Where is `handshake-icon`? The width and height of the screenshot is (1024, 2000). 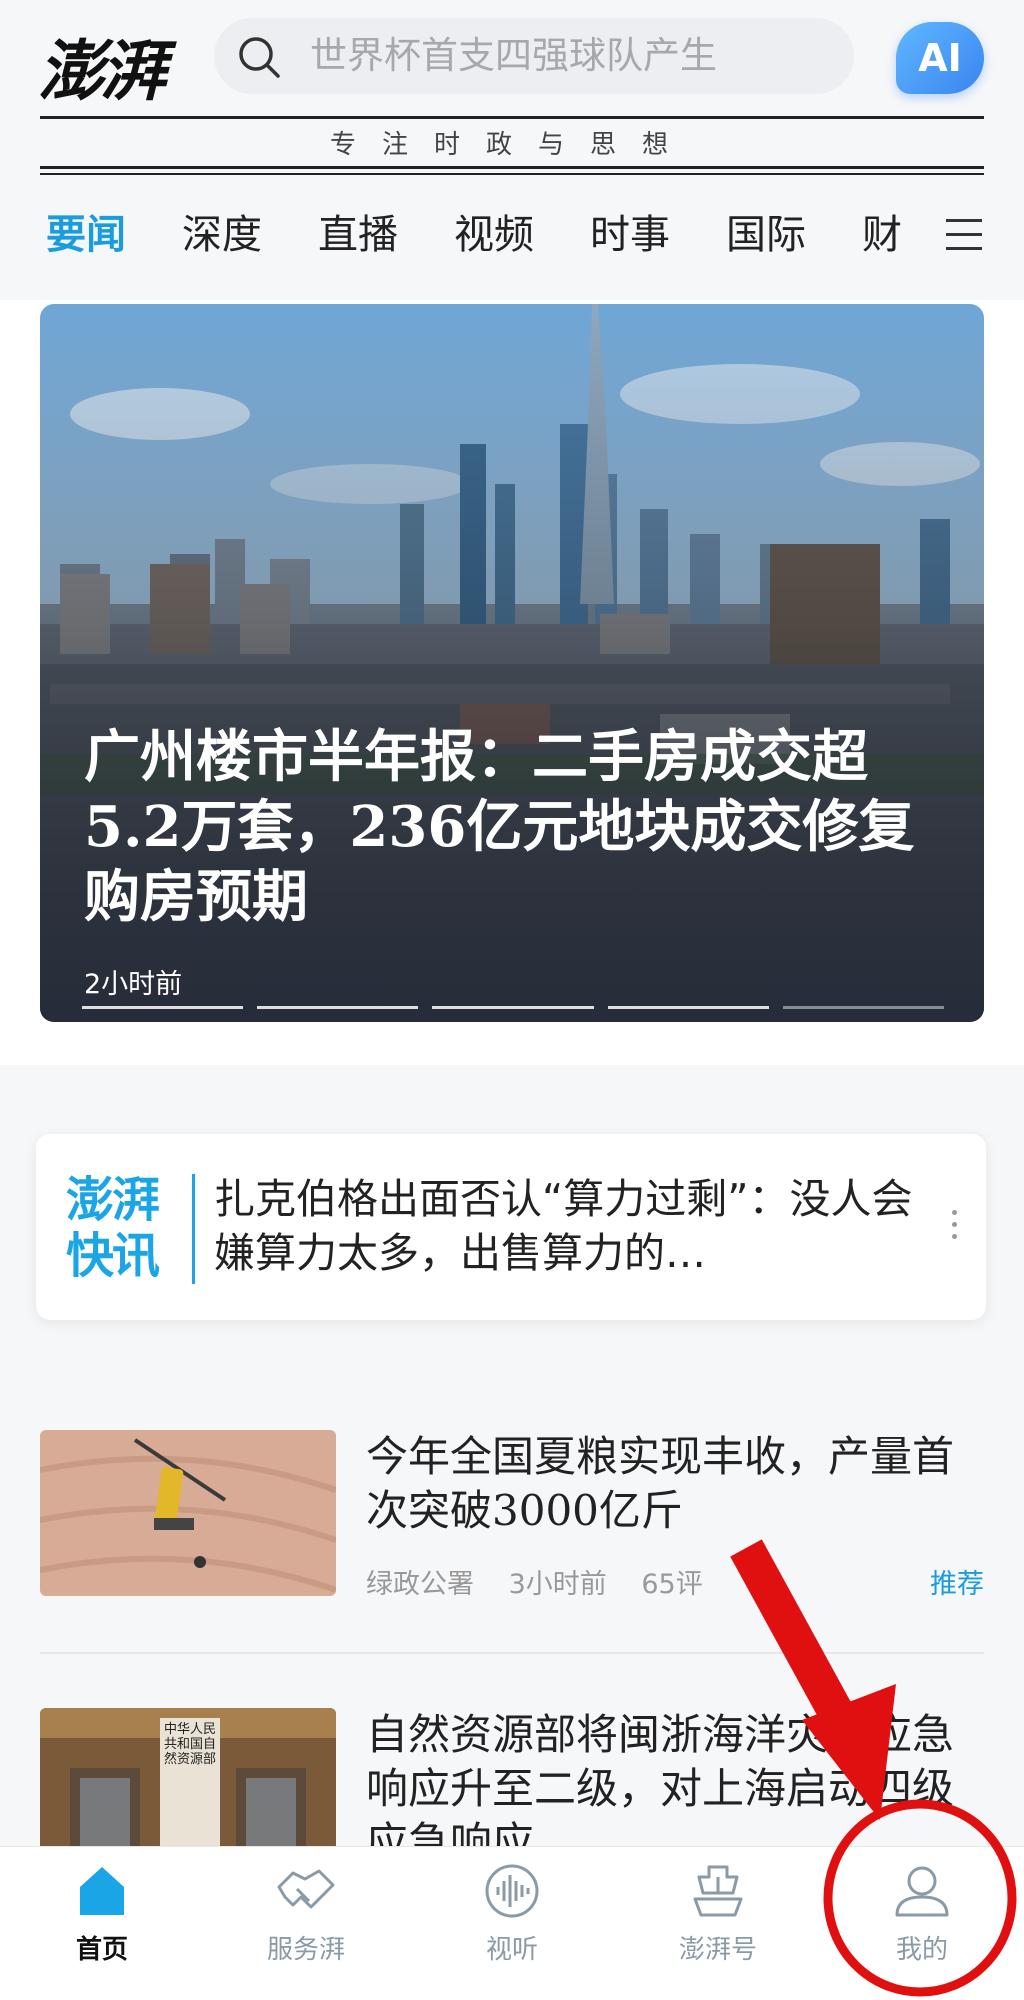 handshake-icon is located at coordinates (306, 1889).